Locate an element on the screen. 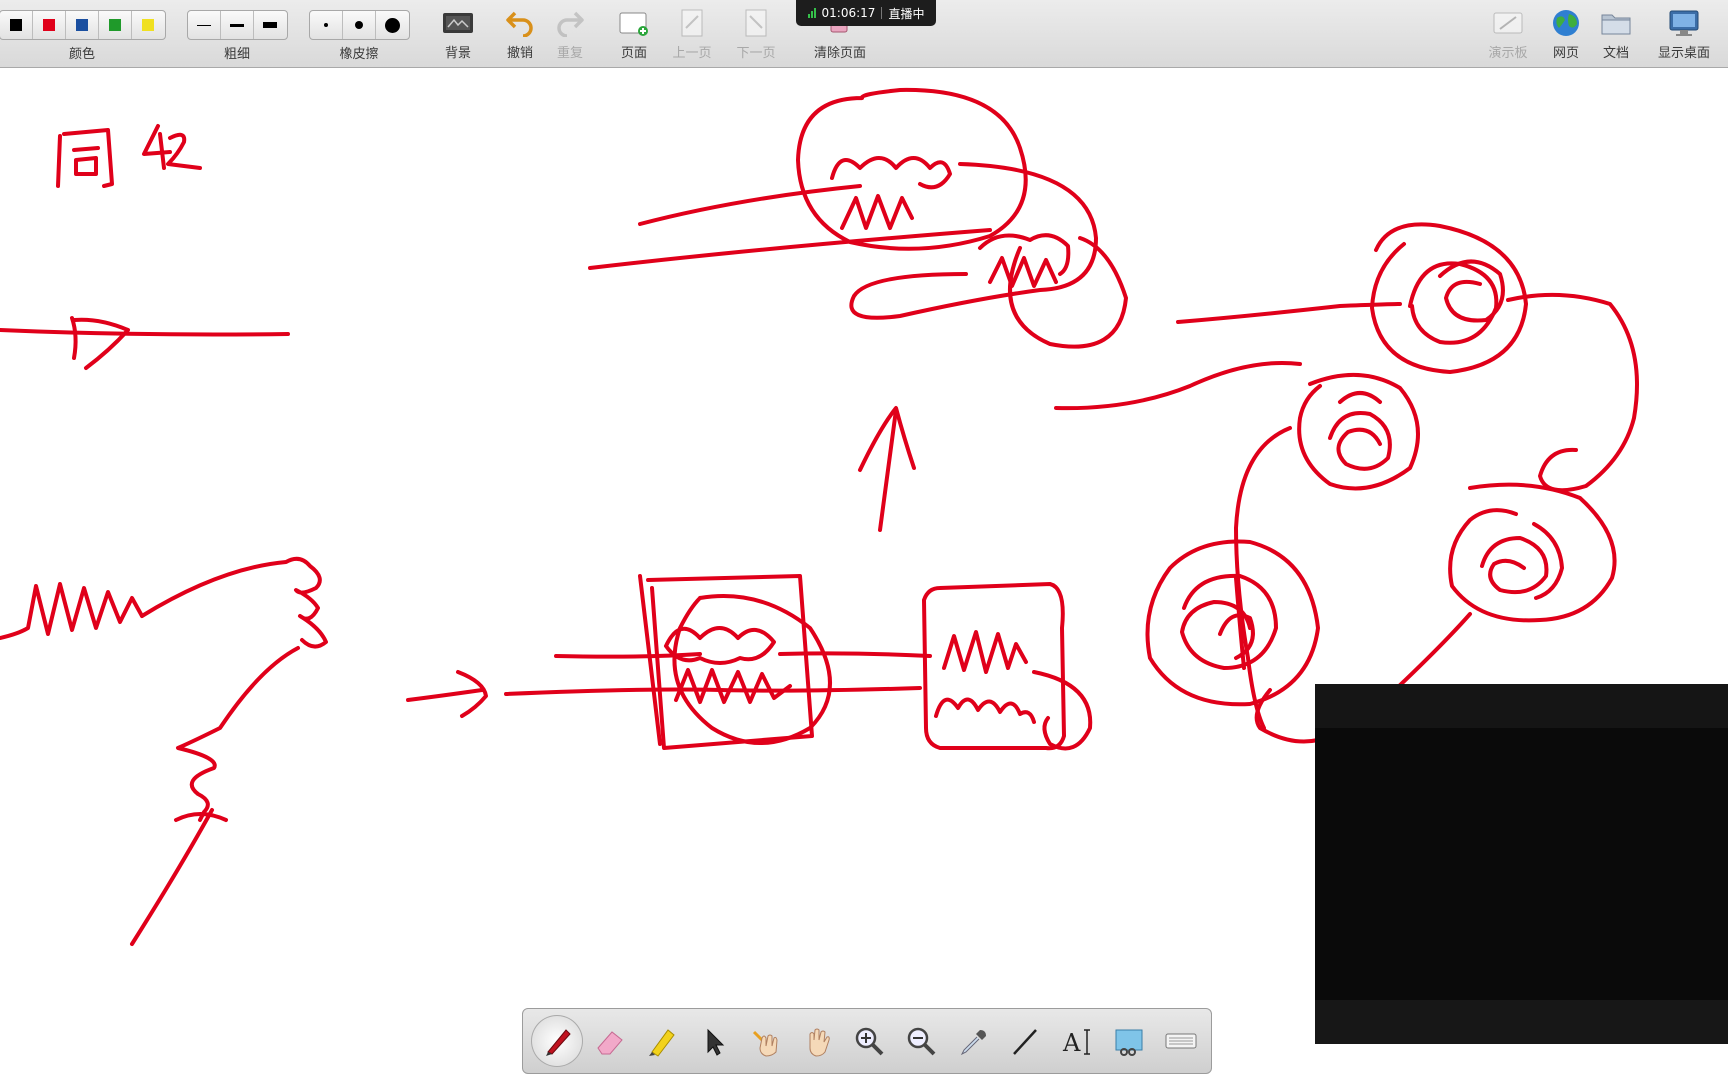 This screenshot has width=1728, height=1080. pen-tool-button is located at coordinates (557, 1041).